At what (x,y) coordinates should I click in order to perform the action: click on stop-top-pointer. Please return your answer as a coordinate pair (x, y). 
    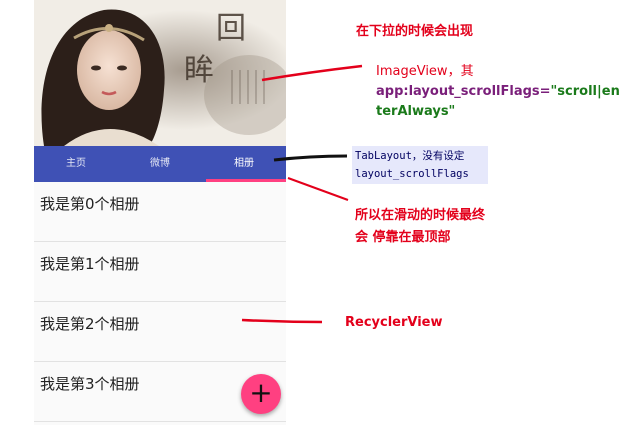
    Looking at the image, I should click on (318, 189).